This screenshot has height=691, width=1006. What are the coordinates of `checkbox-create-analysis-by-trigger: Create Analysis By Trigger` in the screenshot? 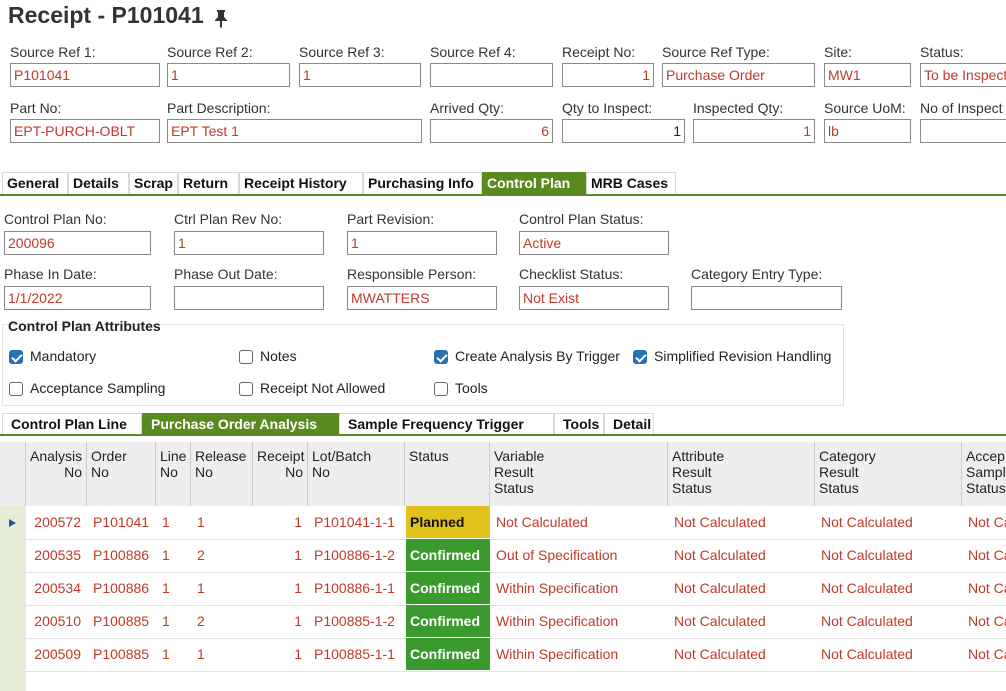 It's located at (534, 357).